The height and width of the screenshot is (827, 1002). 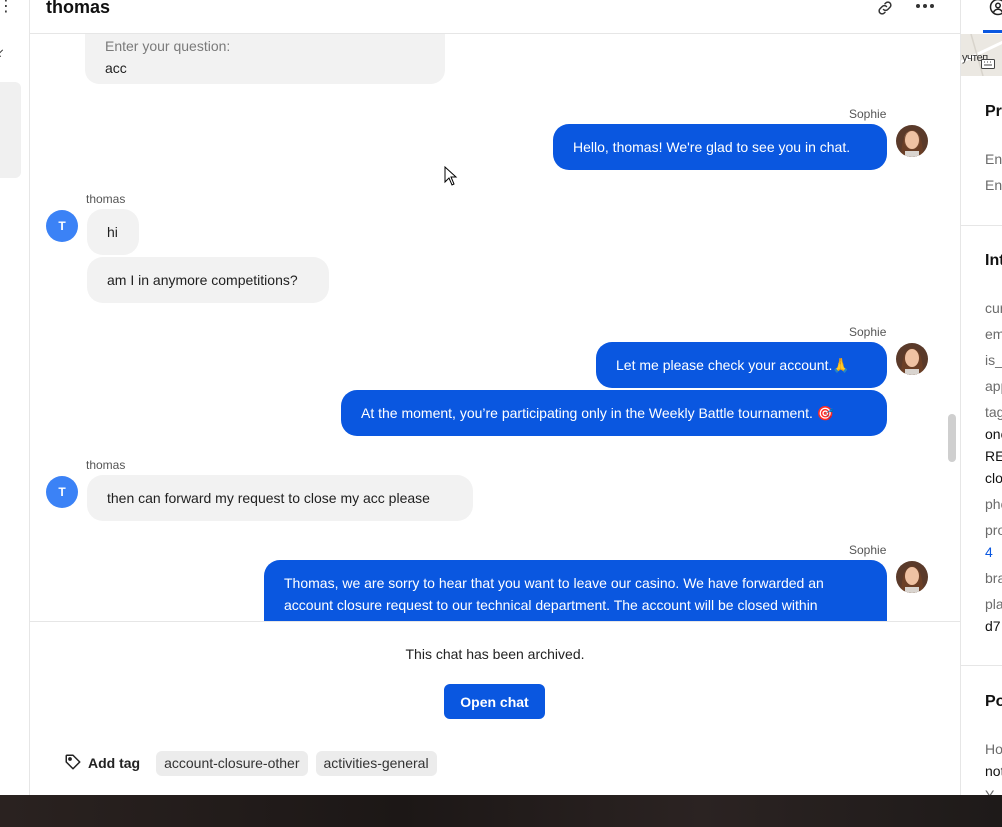 I want to click on location-map: учтеп, so click(x=981, y=55).